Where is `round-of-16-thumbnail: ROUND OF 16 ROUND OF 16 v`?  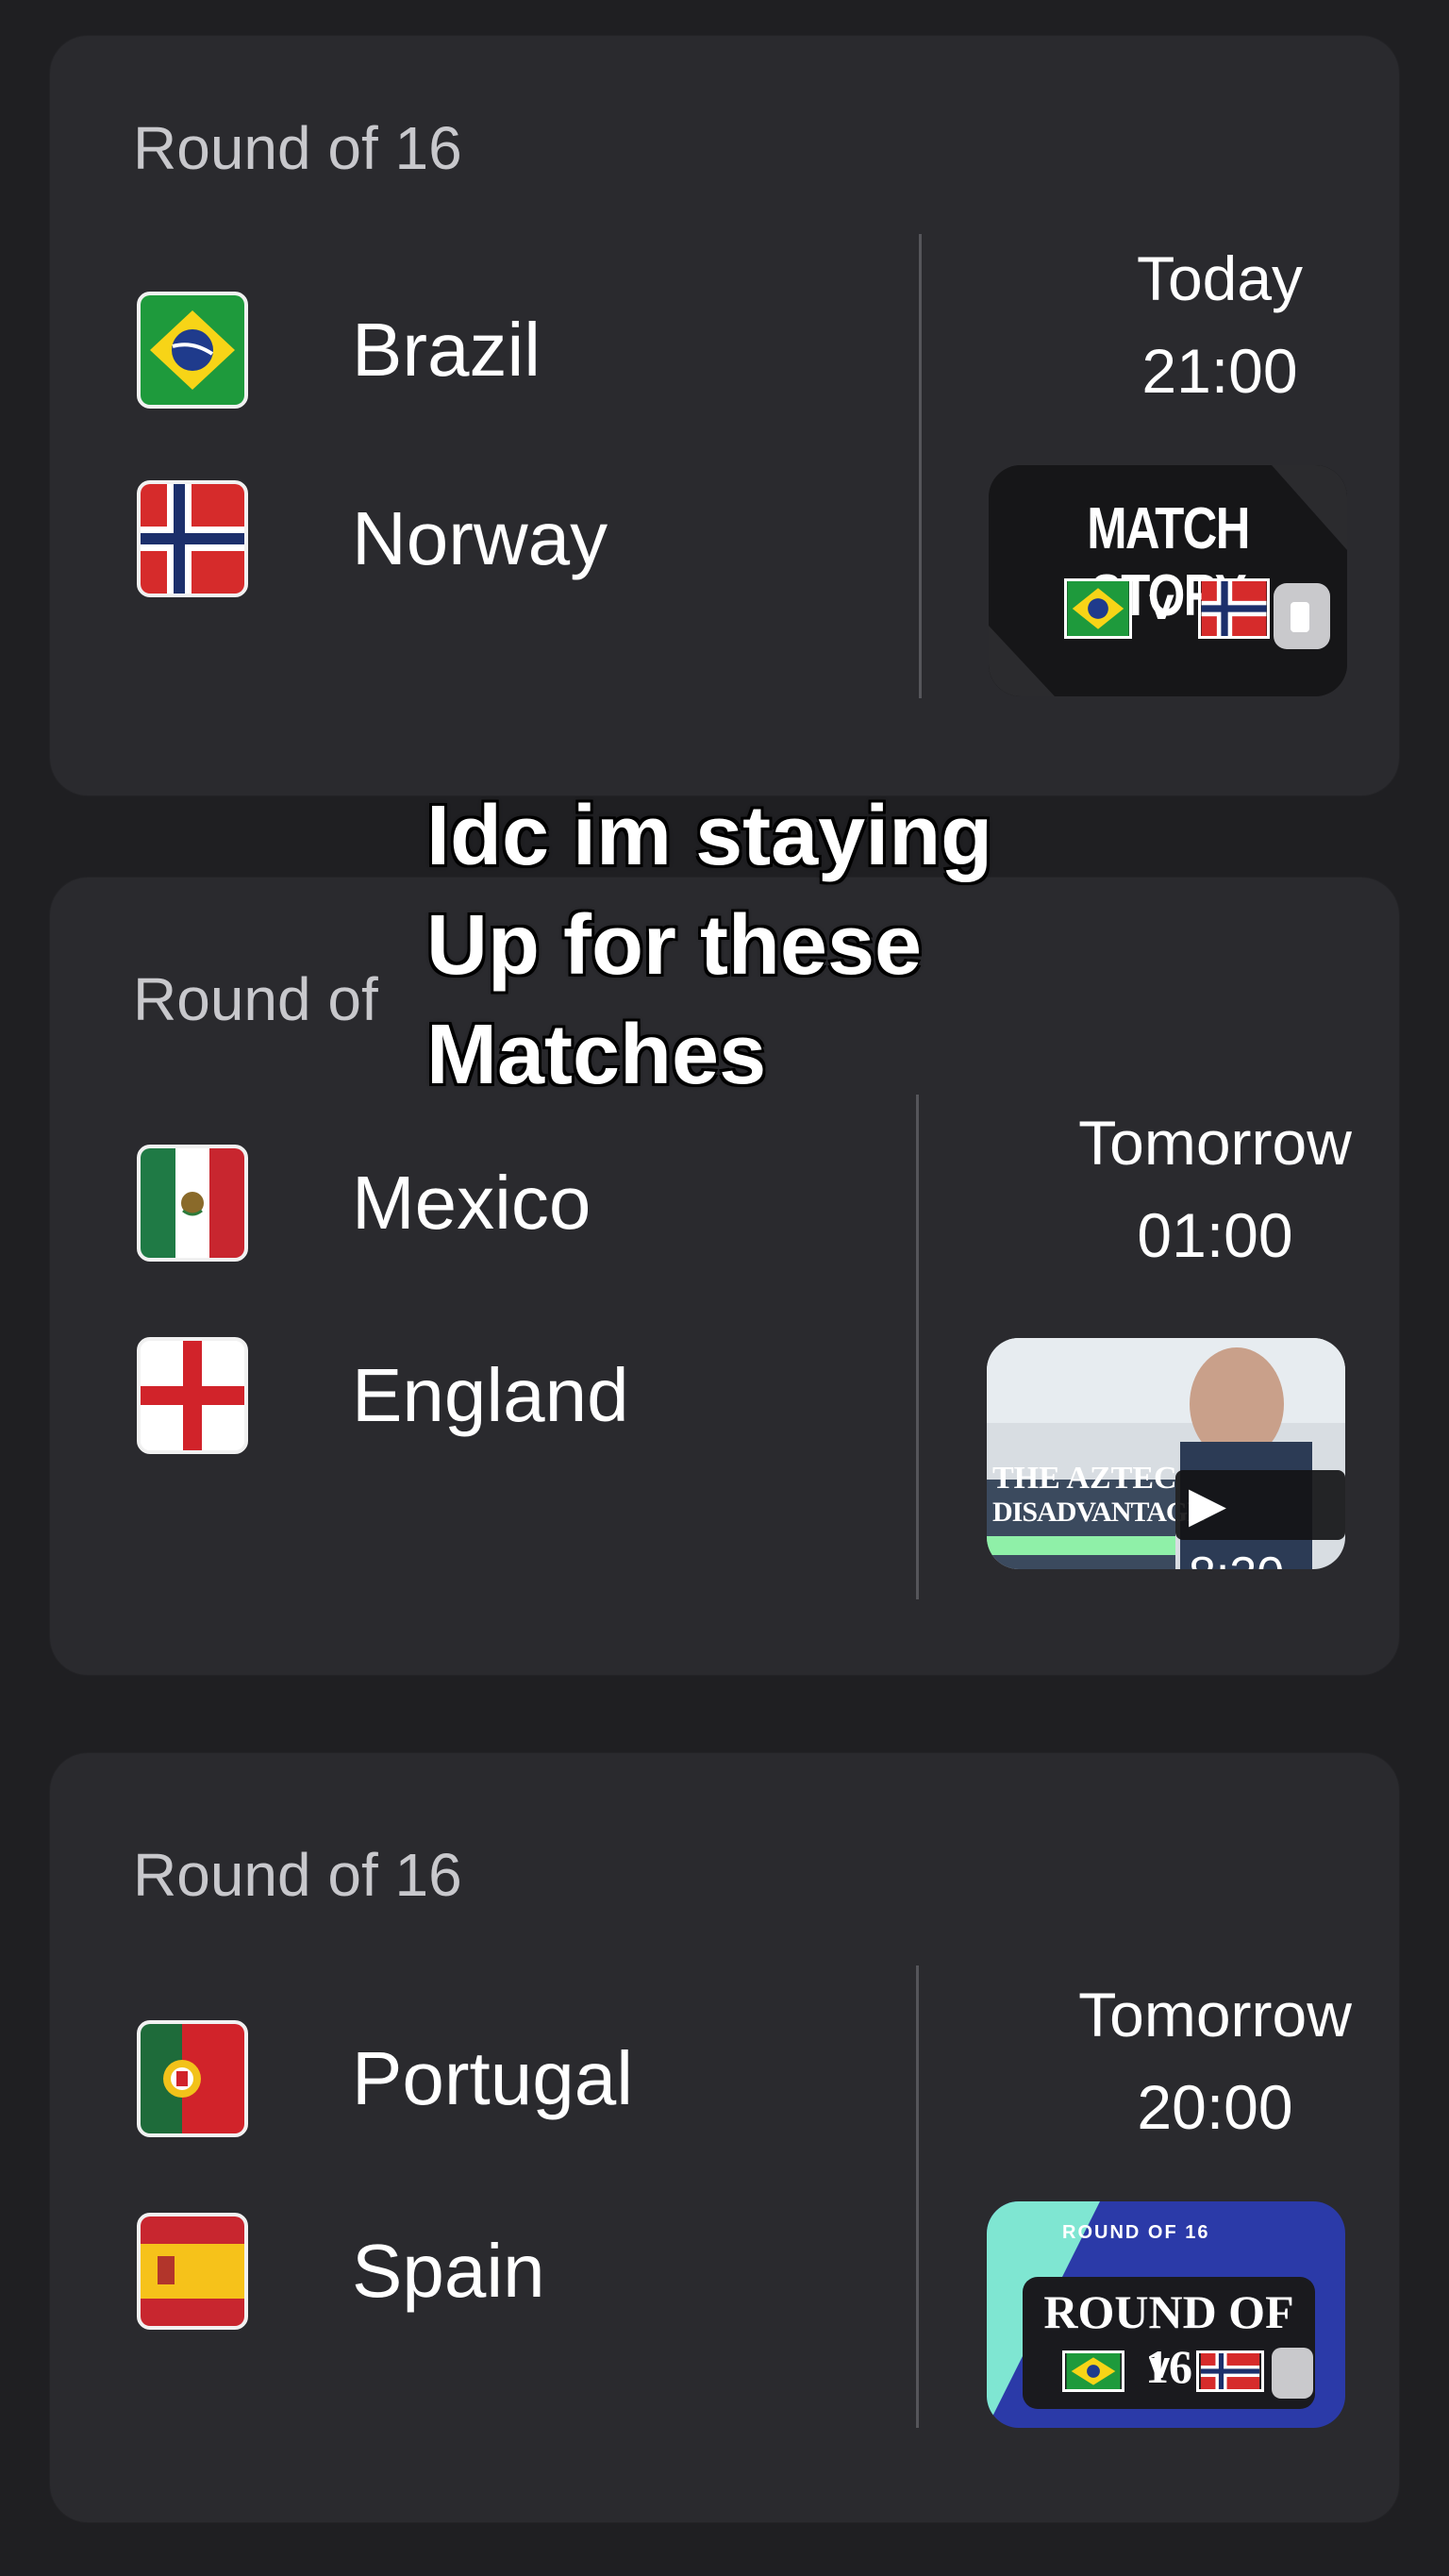 round-of-16-thumbnail: ROUND OF 16 ROUND OF 16 v is located at coordinates (1166, 2314).